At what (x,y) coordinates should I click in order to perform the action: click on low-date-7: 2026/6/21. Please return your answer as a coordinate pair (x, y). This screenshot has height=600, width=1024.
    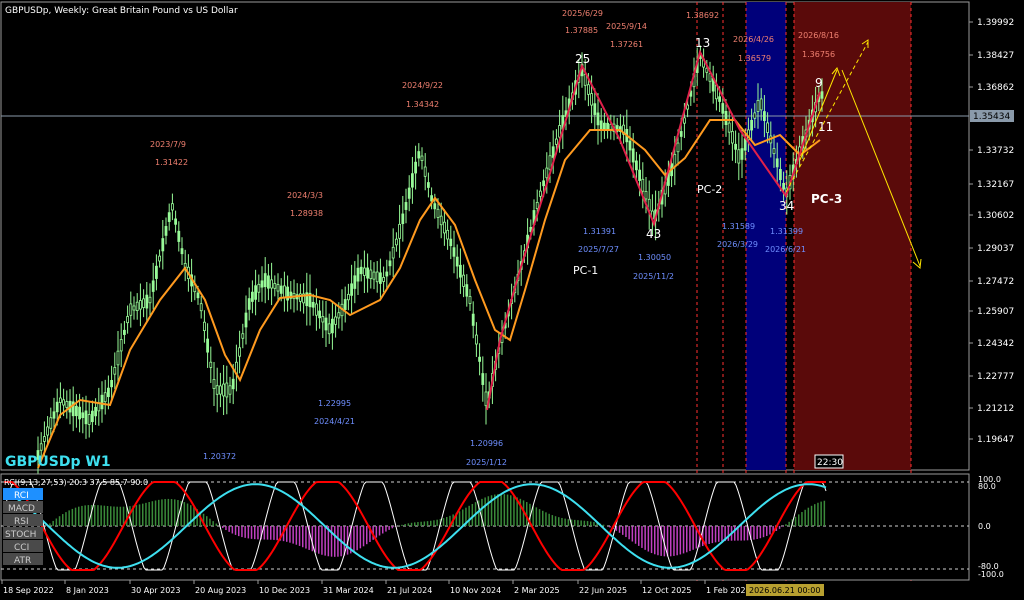
    Looking at the image, I should click on (785, 249).